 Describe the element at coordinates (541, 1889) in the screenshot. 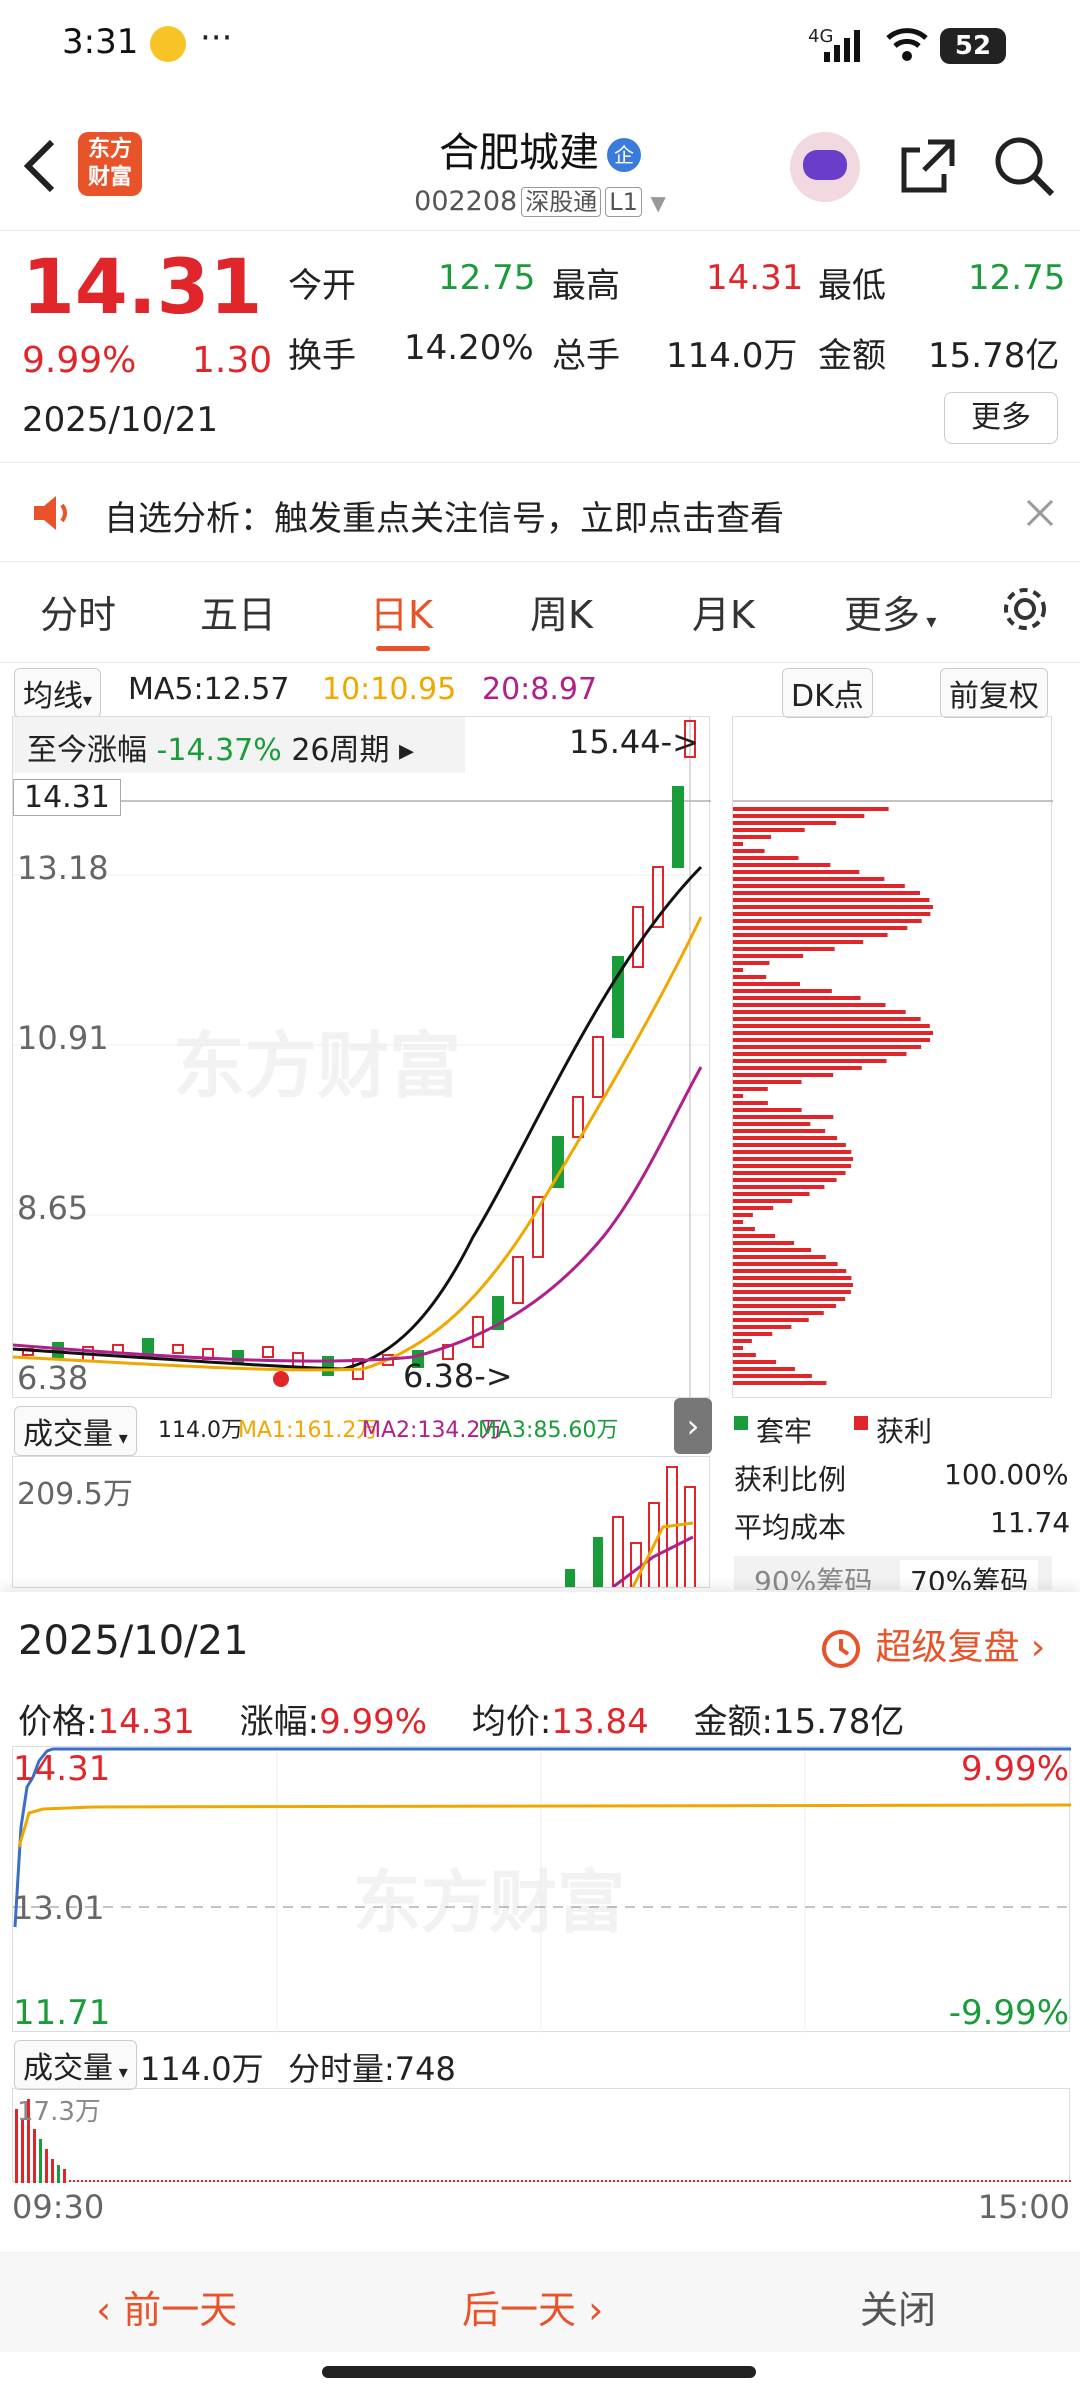

I see `intraday-chart: 东方财富 14.31 9.99% 13.01 11.71 -9.99%` at that location.